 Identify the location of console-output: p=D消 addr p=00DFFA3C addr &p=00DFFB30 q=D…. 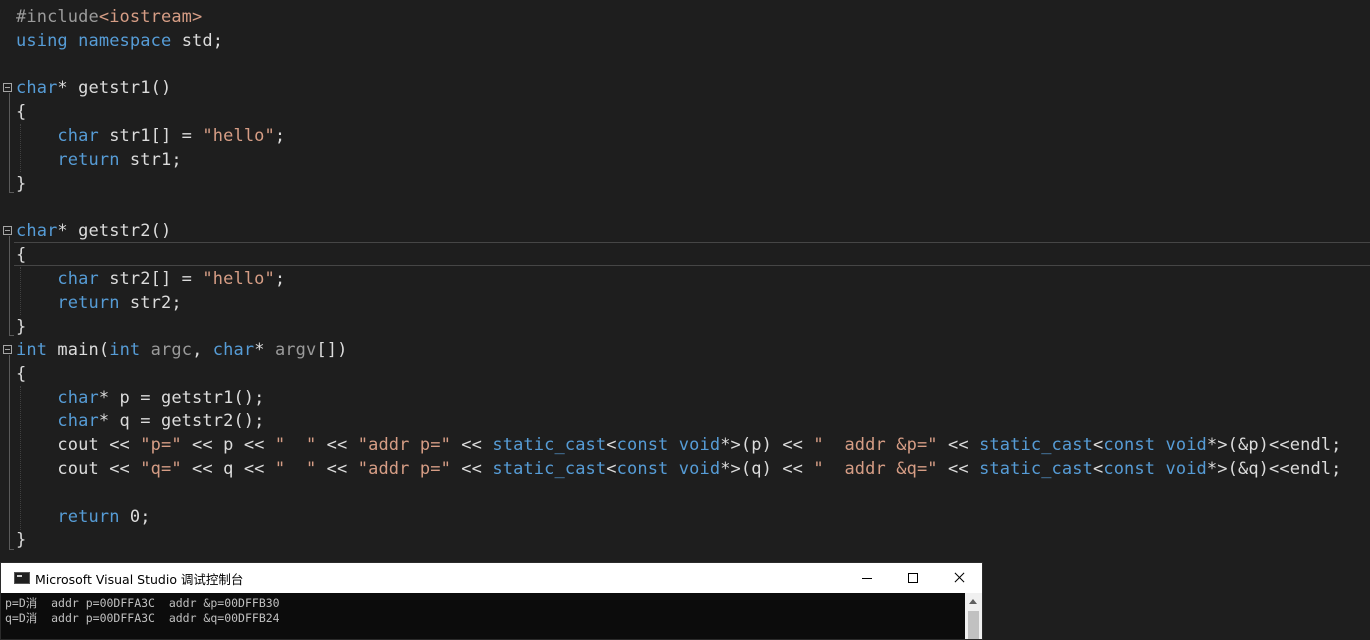
(142, 611).